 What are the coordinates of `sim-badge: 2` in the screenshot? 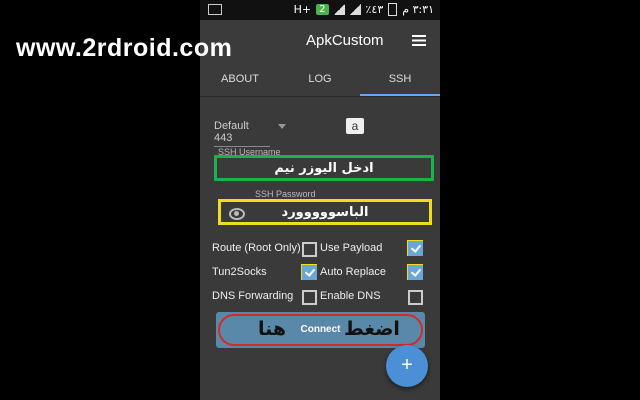 It's located at (322, 9).